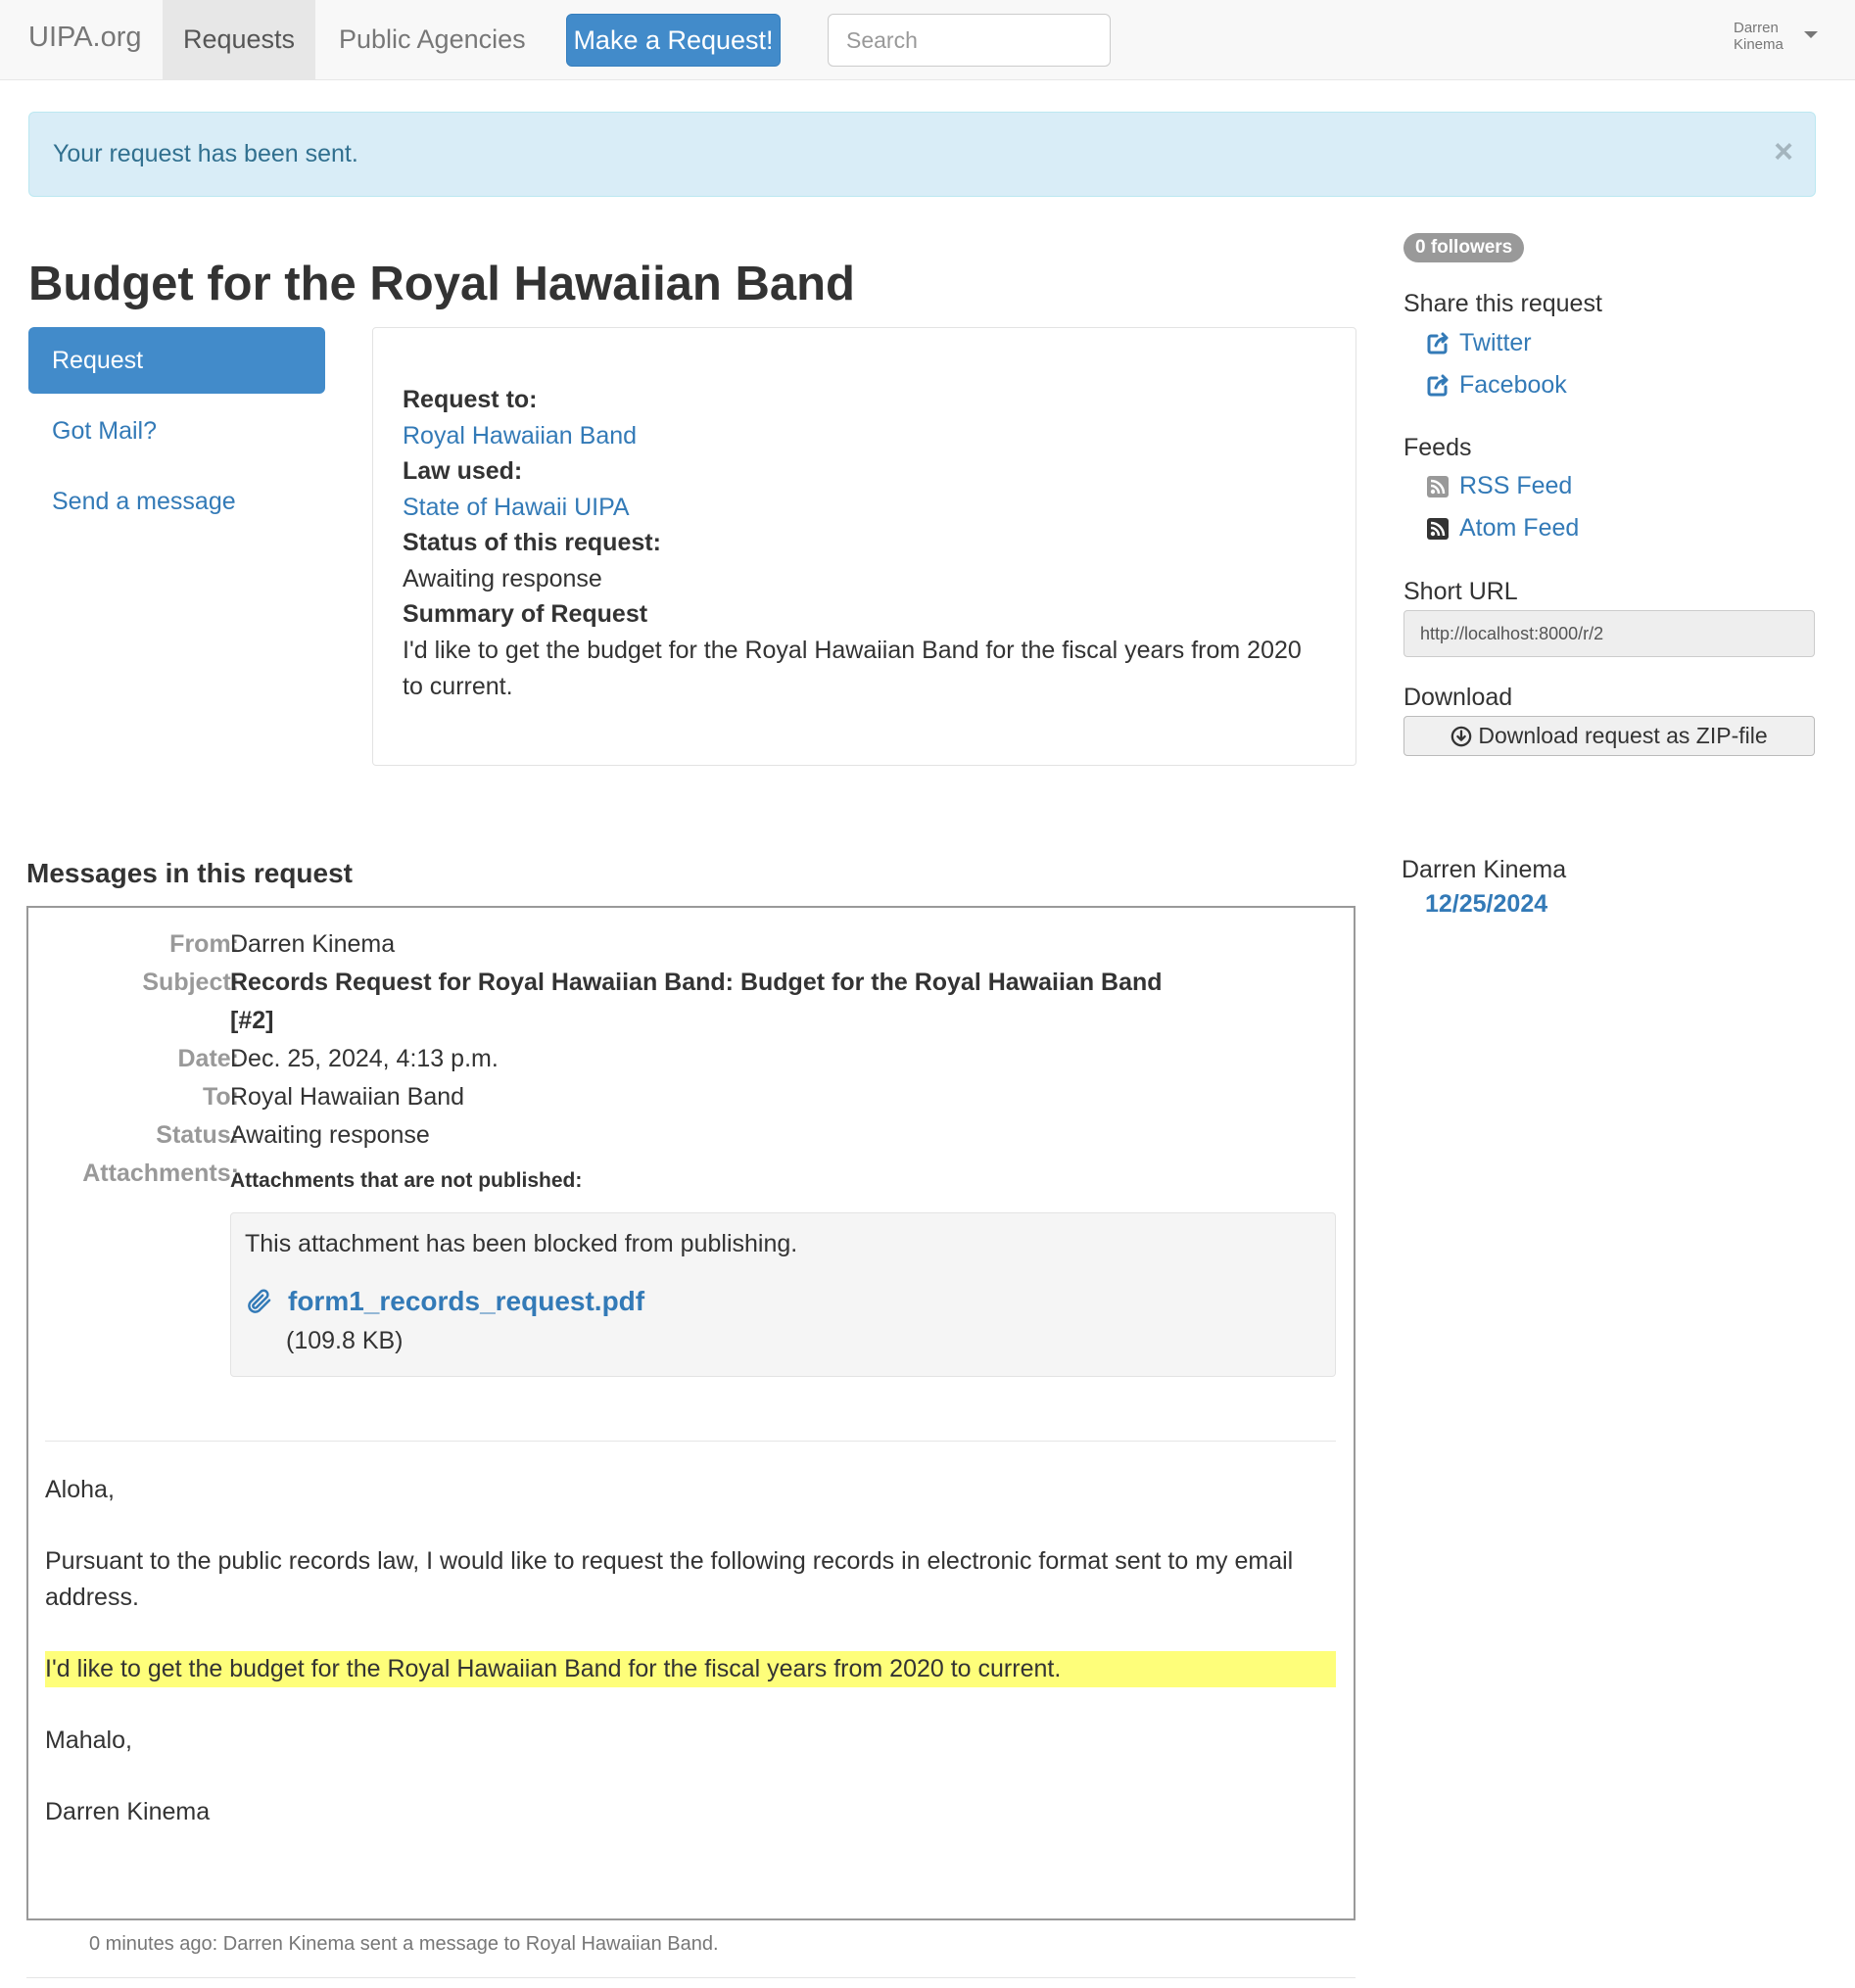 This screenshot has width=1855, height=1988. Describe the element at coordinates (1437, 447) in the screenshot. I see `feeds-heading: Feeds` at that location.